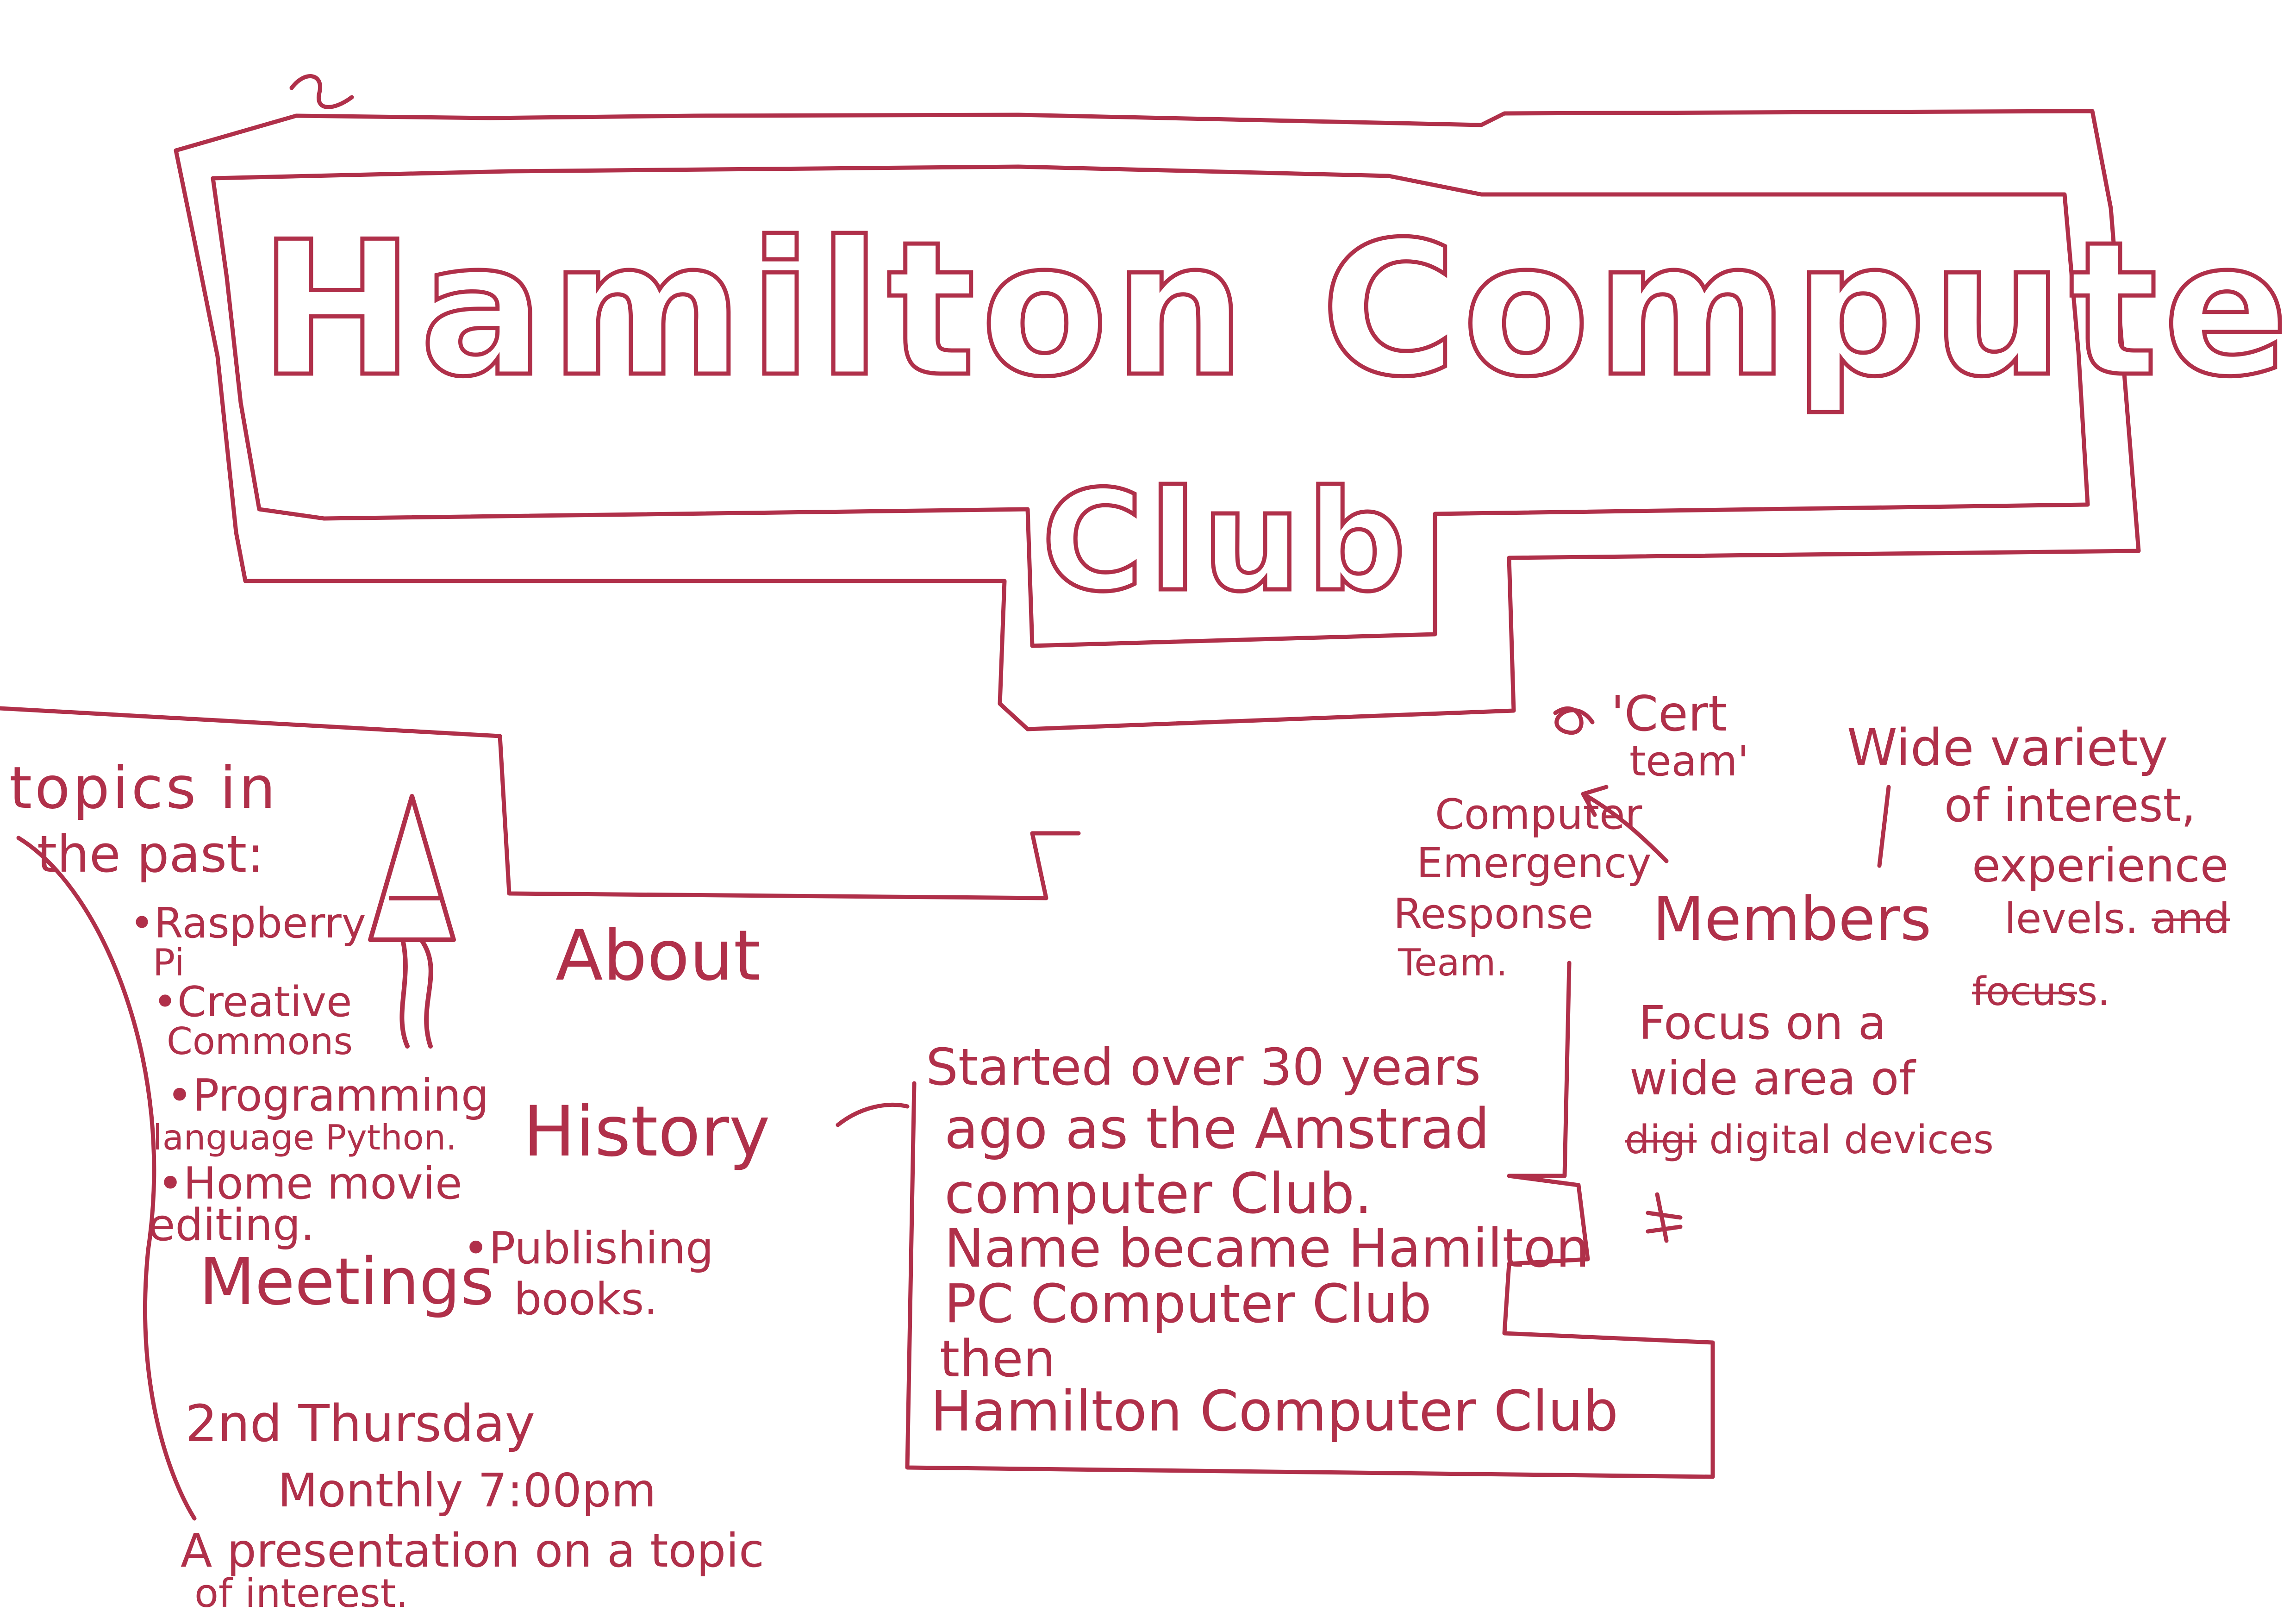 This screenshot has width=2296, height=1624. I want to click on meetings-time: Monthly 7:00pm, so click(467, 1490).